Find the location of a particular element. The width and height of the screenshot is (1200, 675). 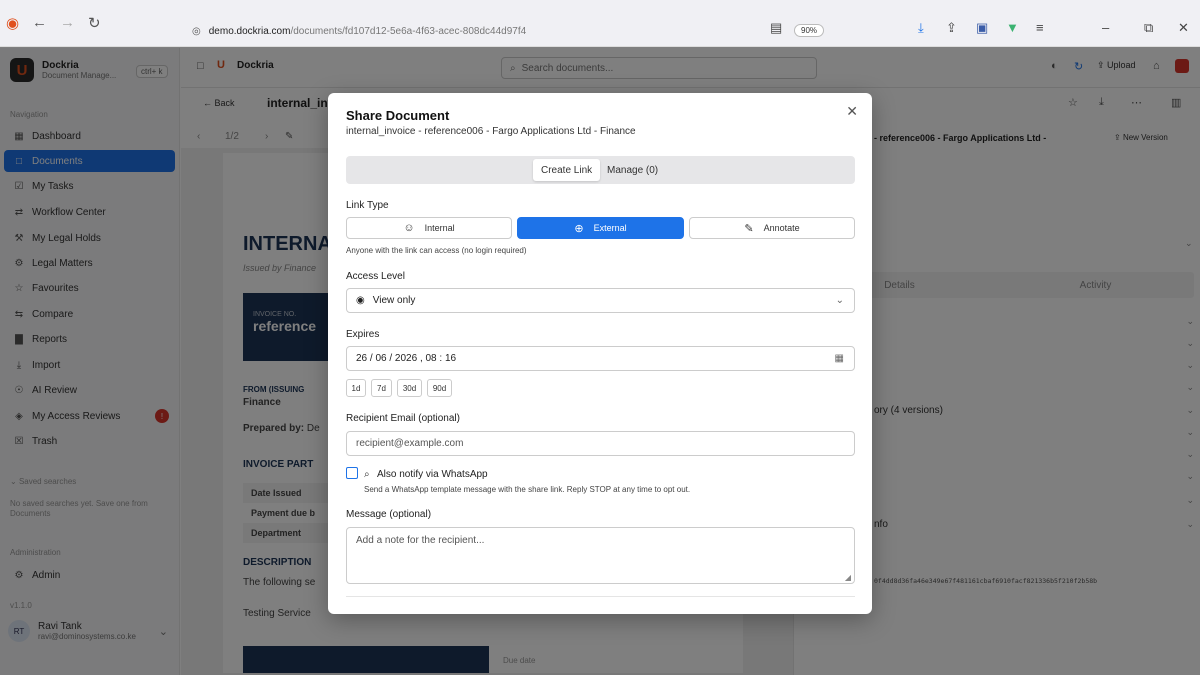

expiry-preset-90d: 90d is located at coordinates (439, 388).